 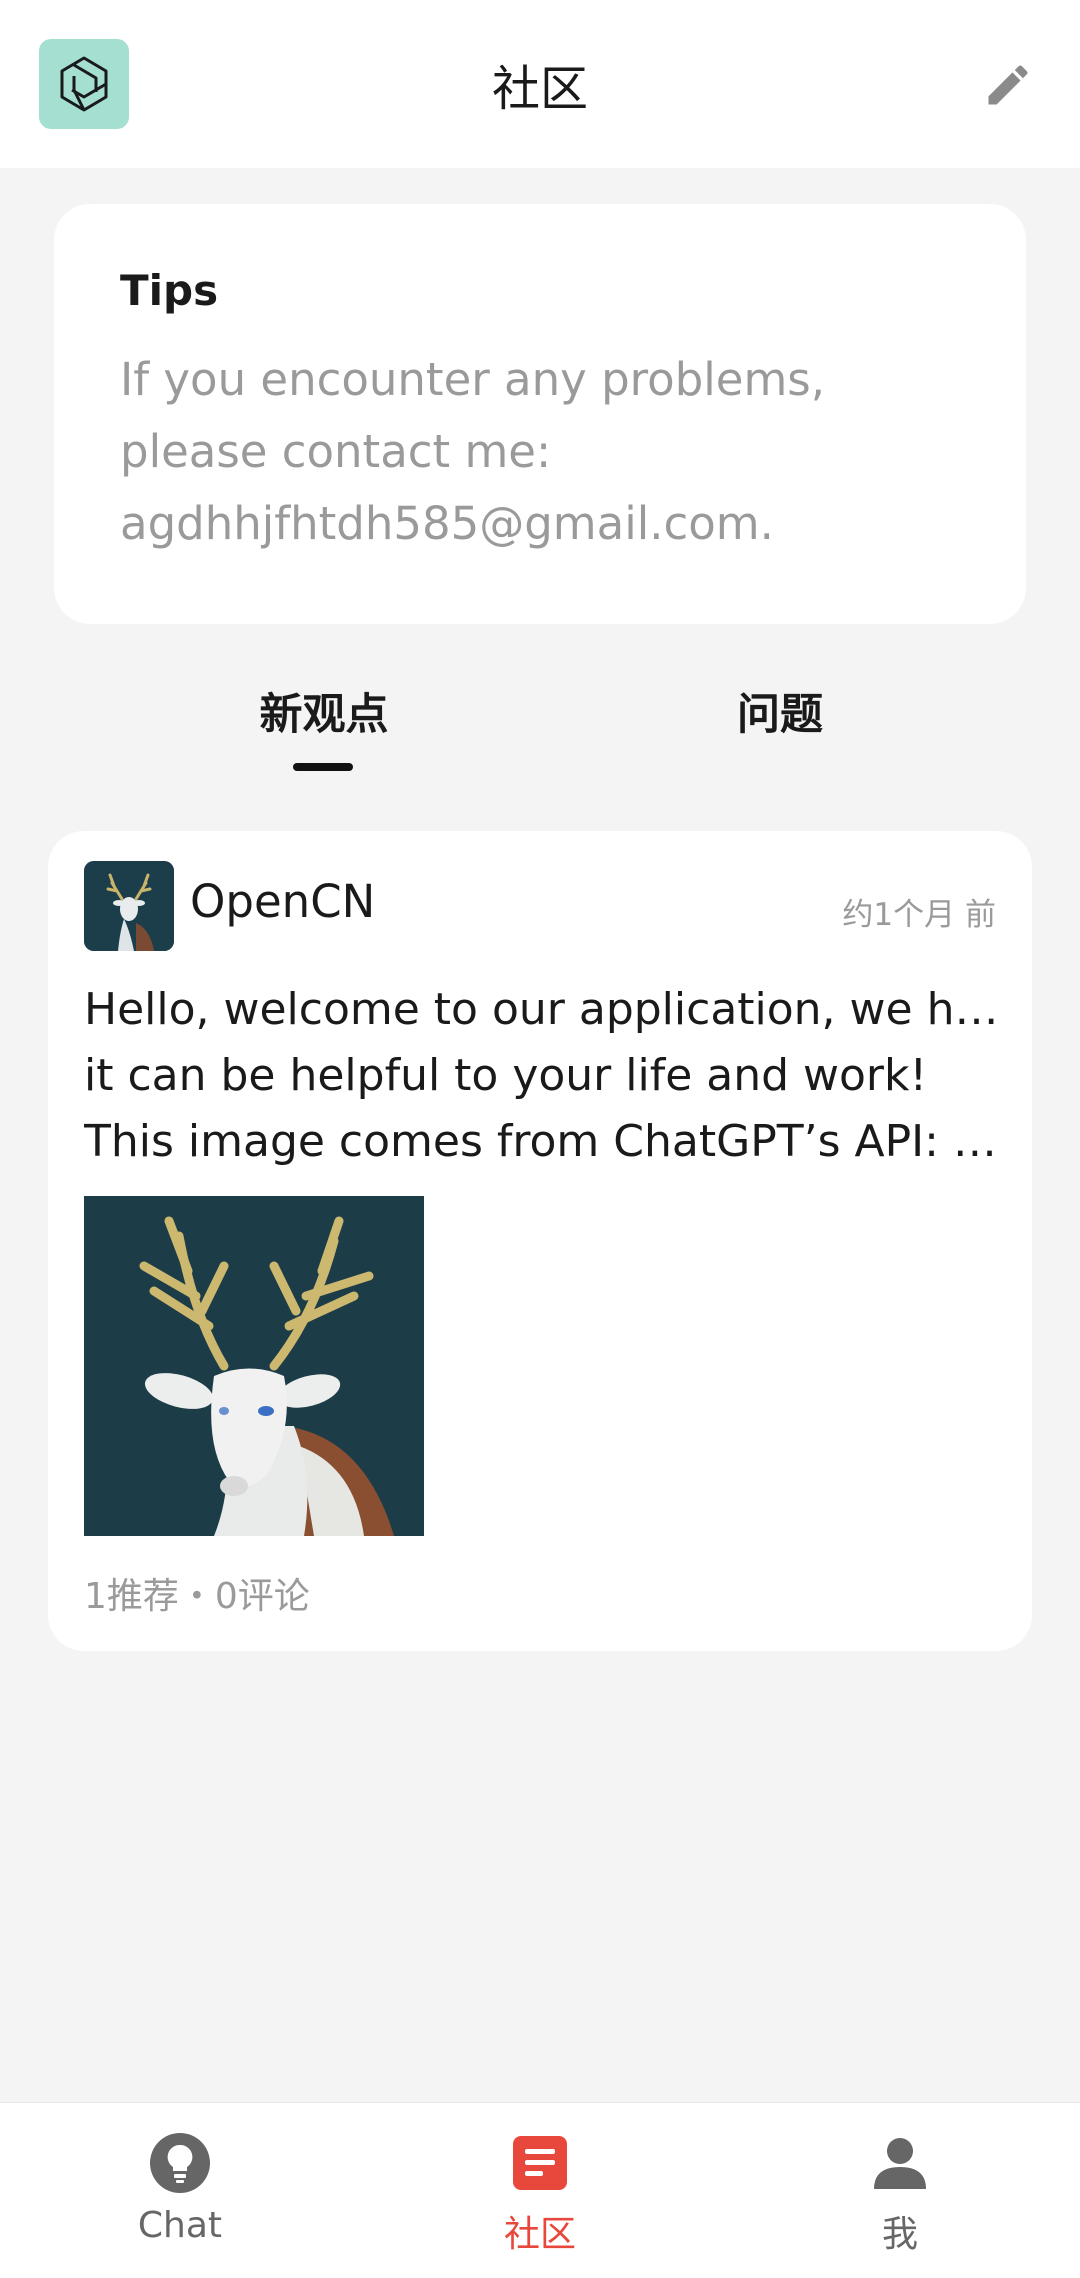 I want to click on nav-label-chat: Chat, so click(x=180, y=2225).